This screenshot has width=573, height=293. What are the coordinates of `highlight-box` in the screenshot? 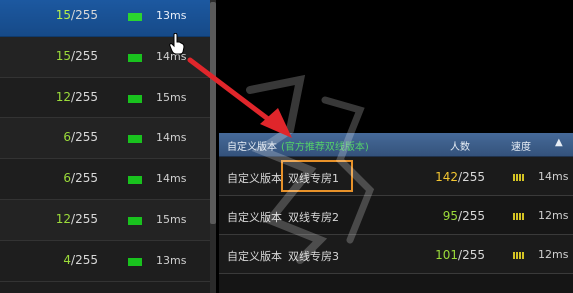 It's located at (317, 176).